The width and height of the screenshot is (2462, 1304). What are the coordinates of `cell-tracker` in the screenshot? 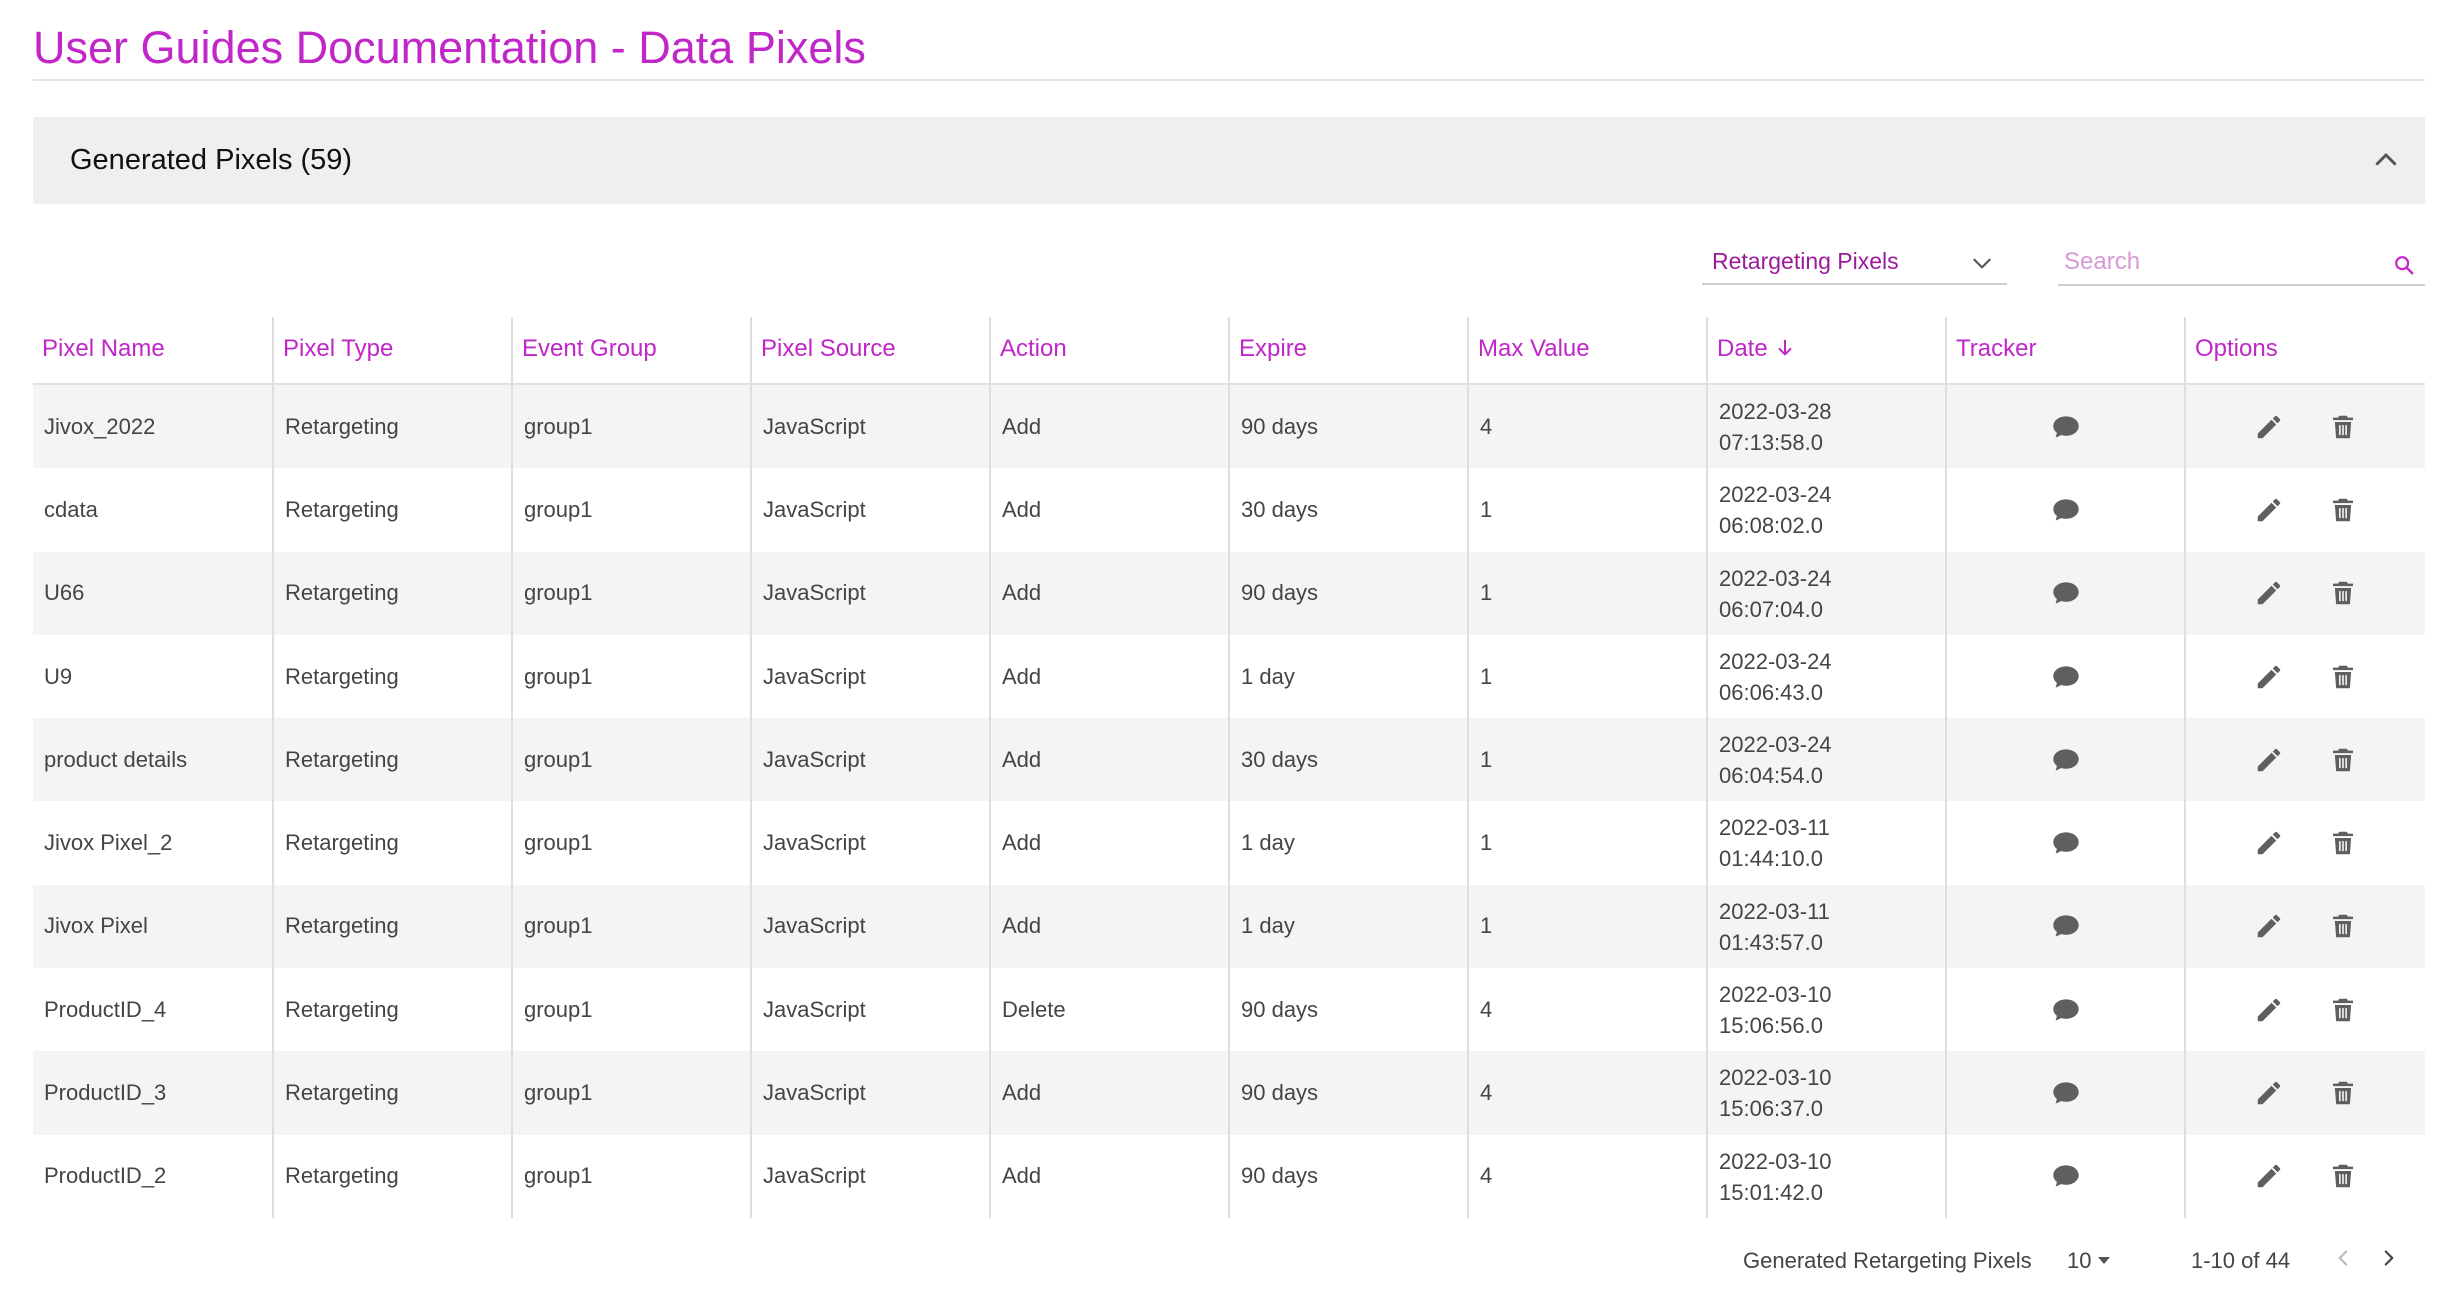 It's located at (2064, 676).